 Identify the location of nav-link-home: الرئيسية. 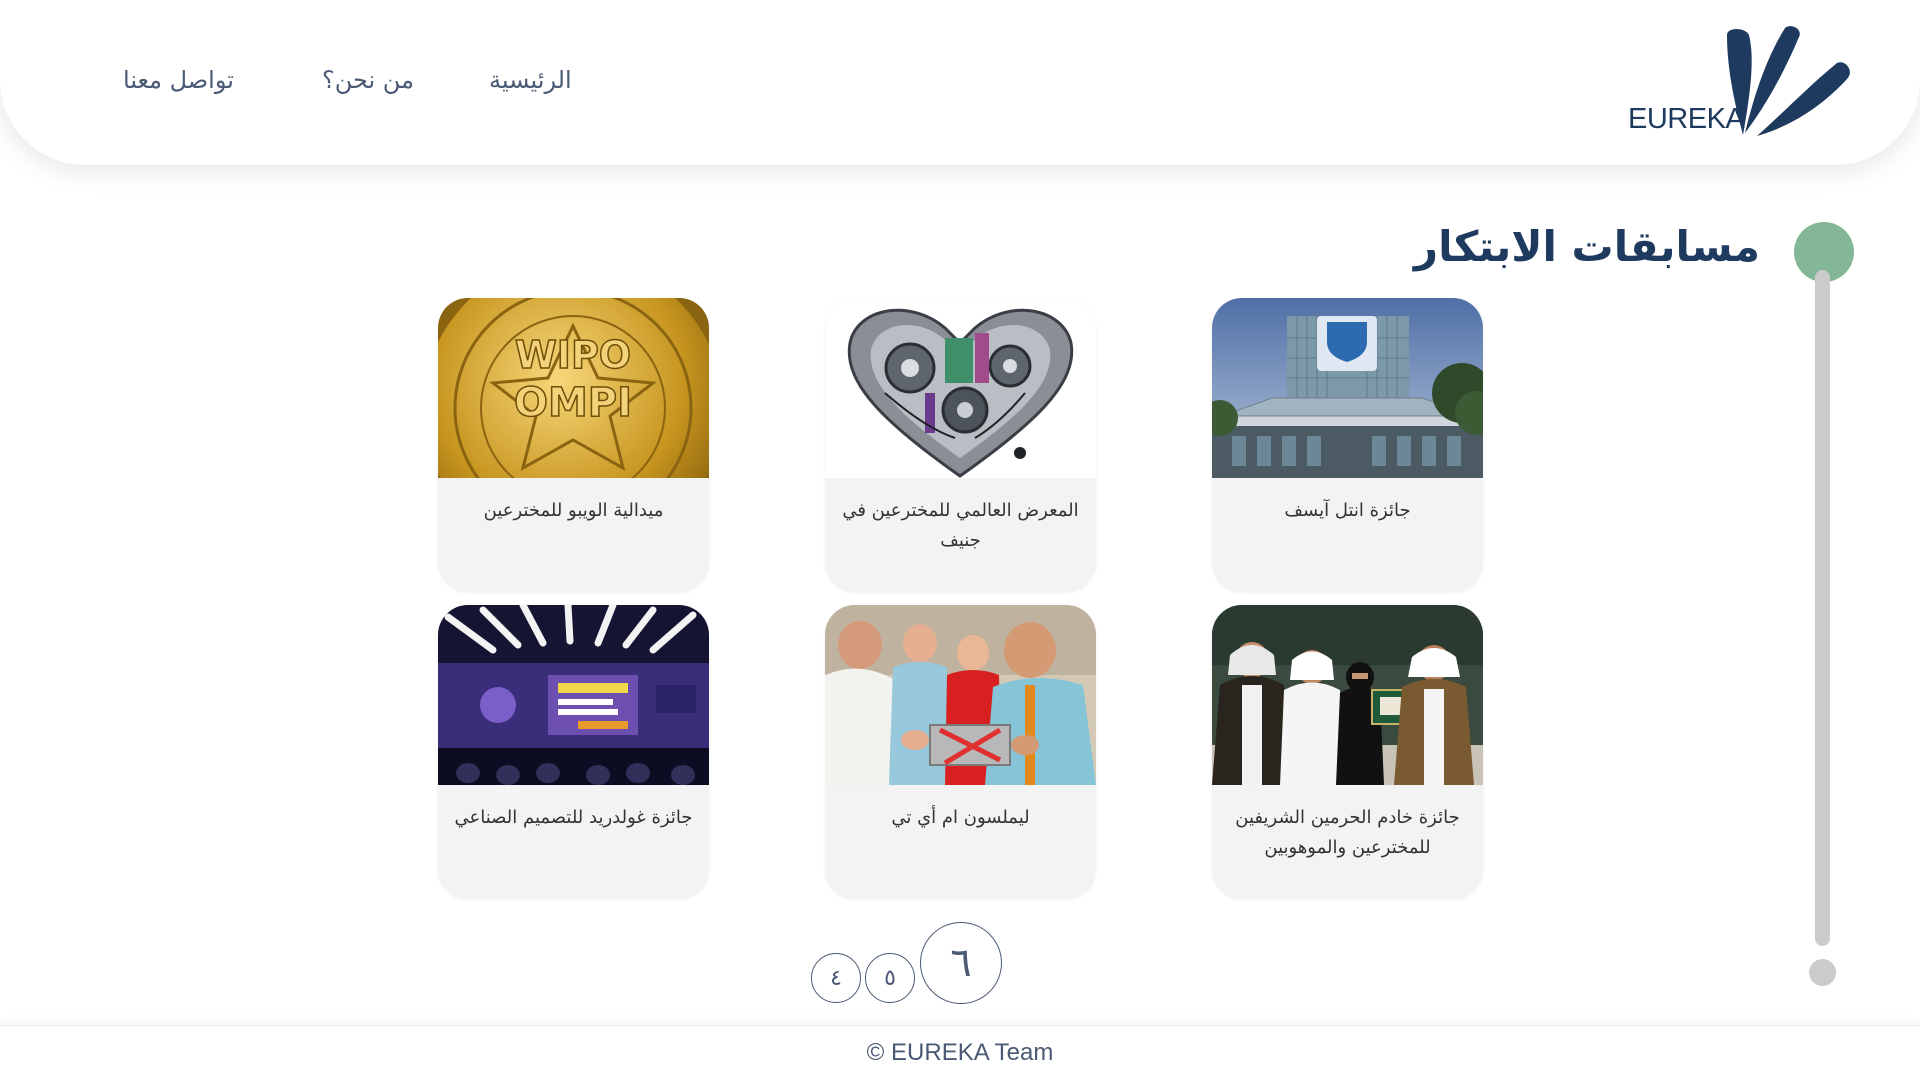
(530, 80).